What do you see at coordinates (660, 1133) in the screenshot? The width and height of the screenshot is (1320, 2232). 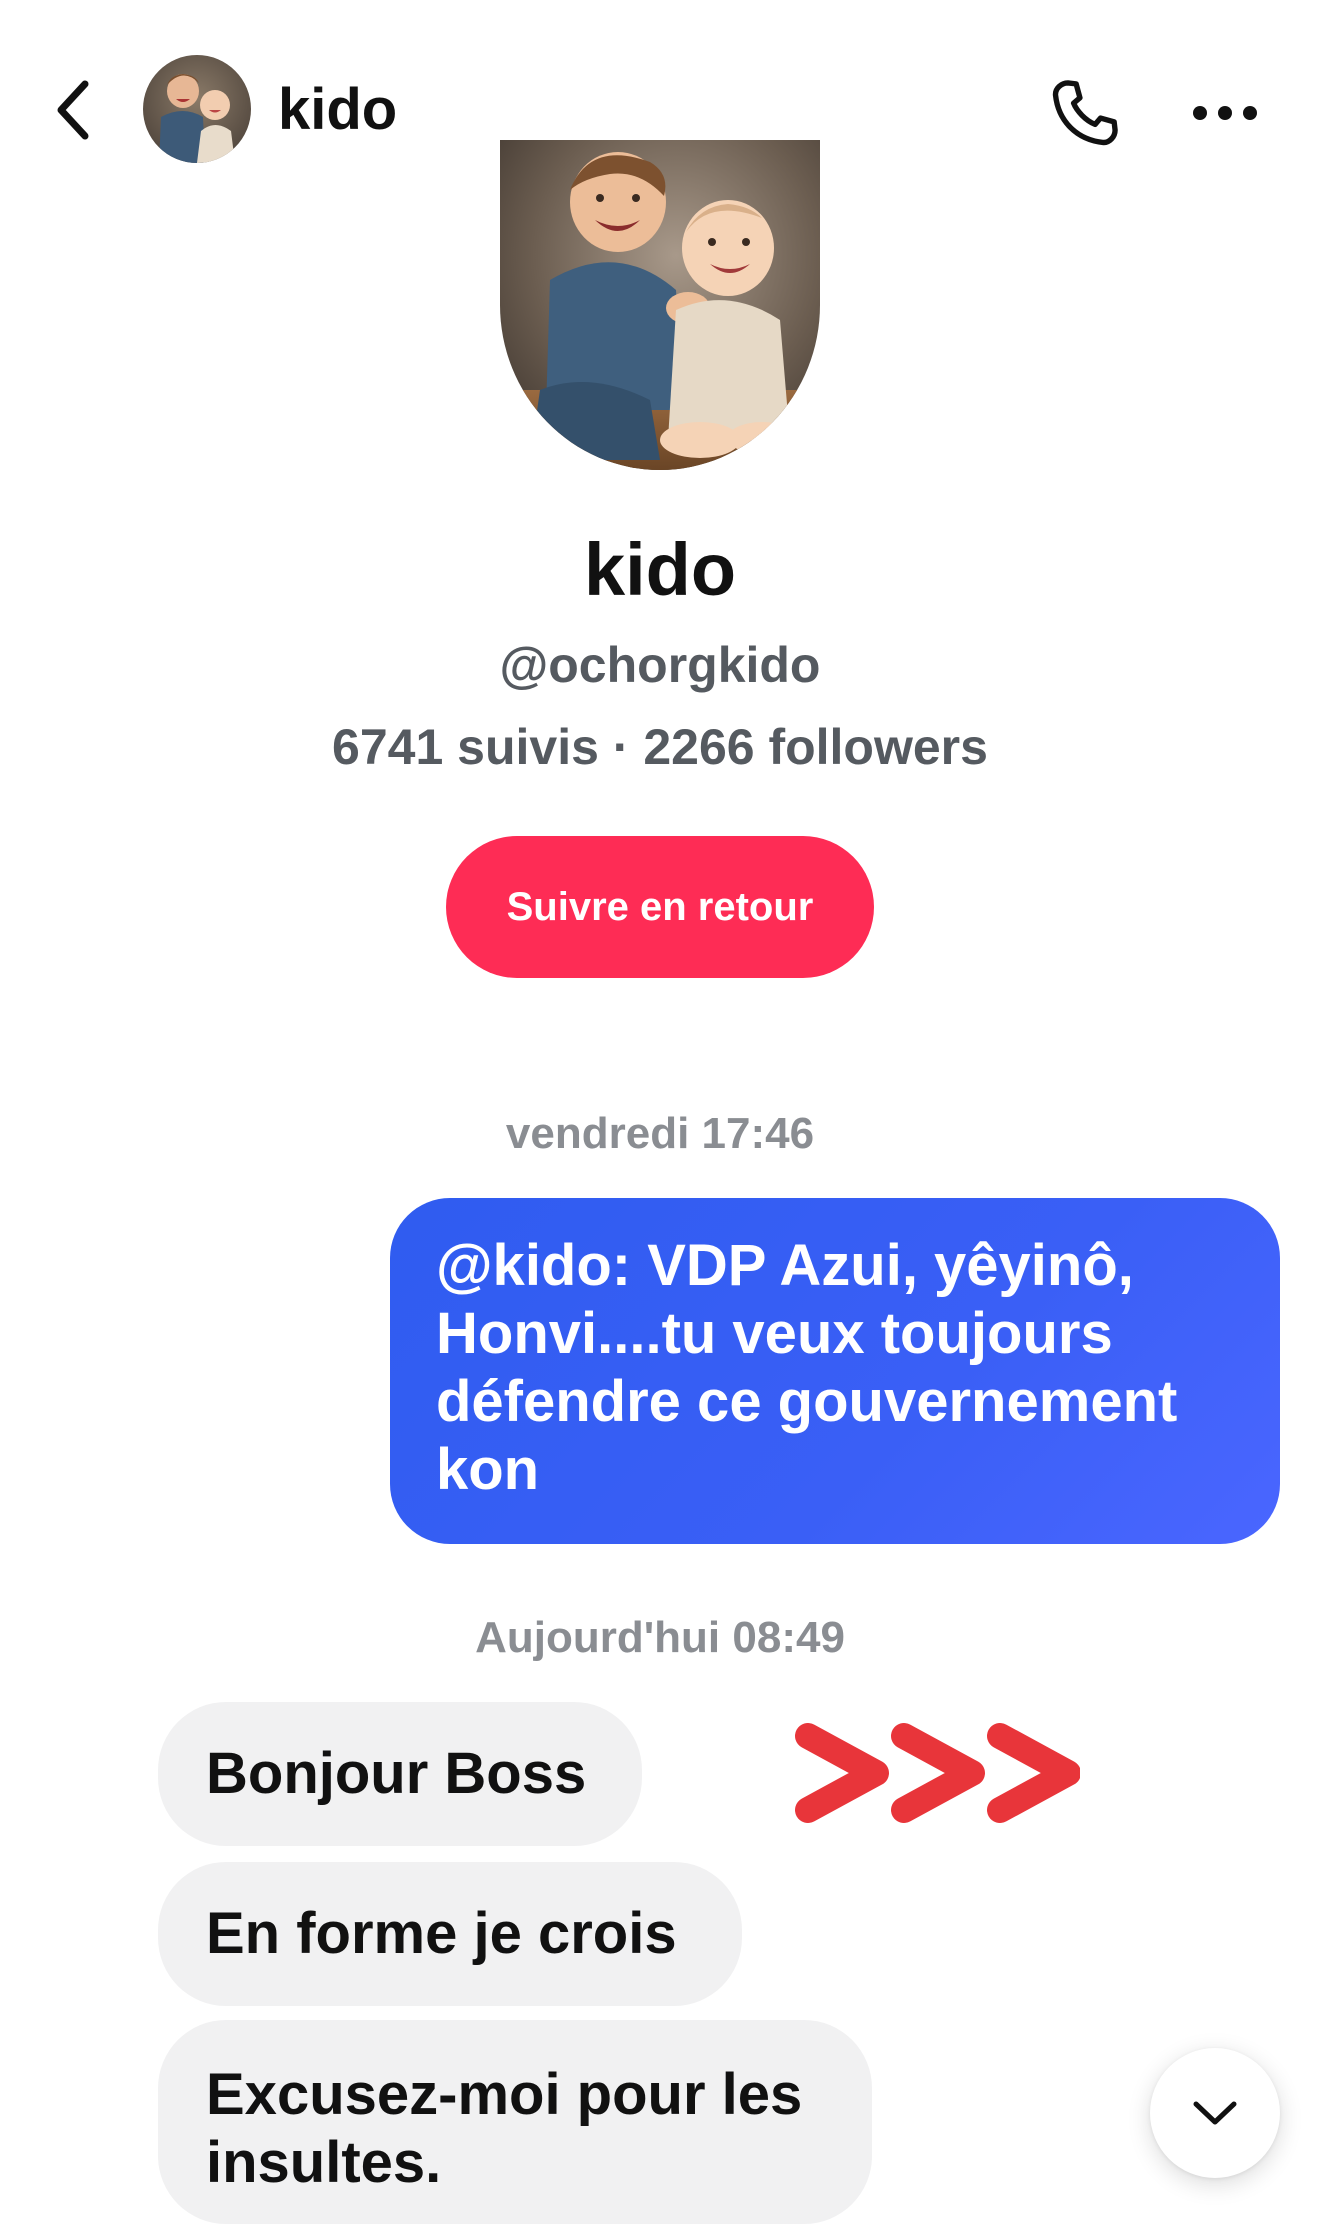 I see `message-timestamp: vendredi 17:46` at bounding box center [660, 1133].